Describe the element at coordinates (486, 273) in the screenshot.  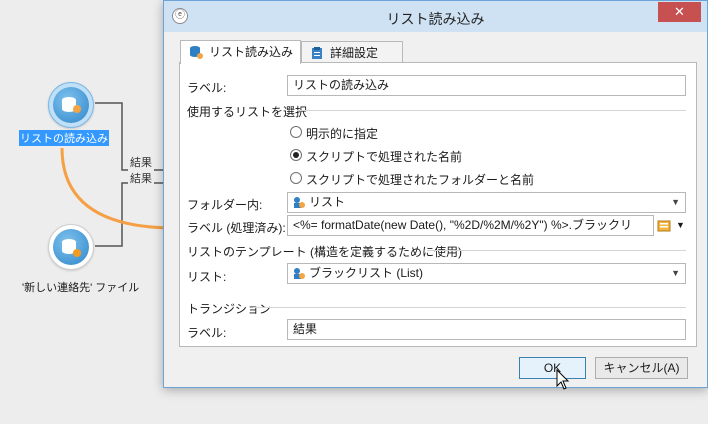
I see `list-select: ブラックリスト (List) ▼` at that location.